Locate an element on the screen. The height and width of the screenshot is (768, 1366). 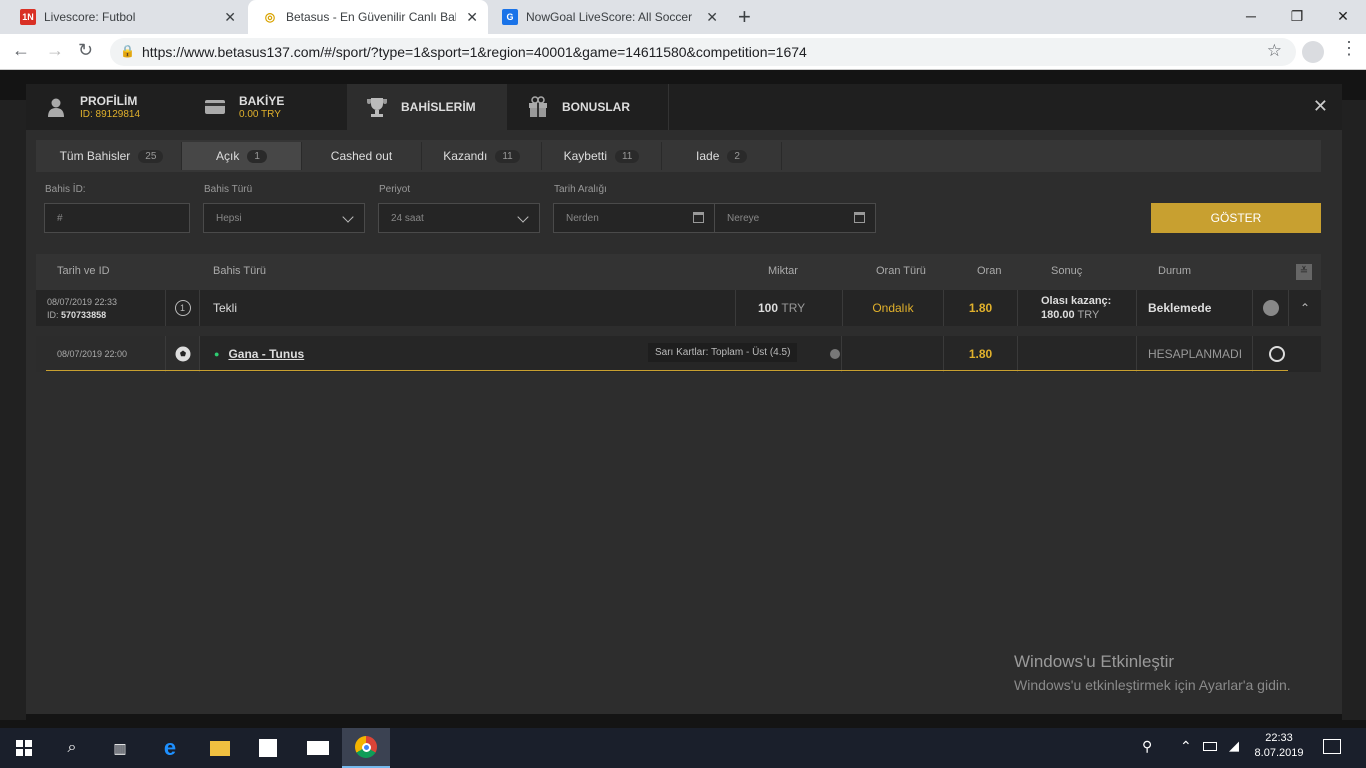
filter-tab-open: Açık 1 is located at coordinates (242, 156).